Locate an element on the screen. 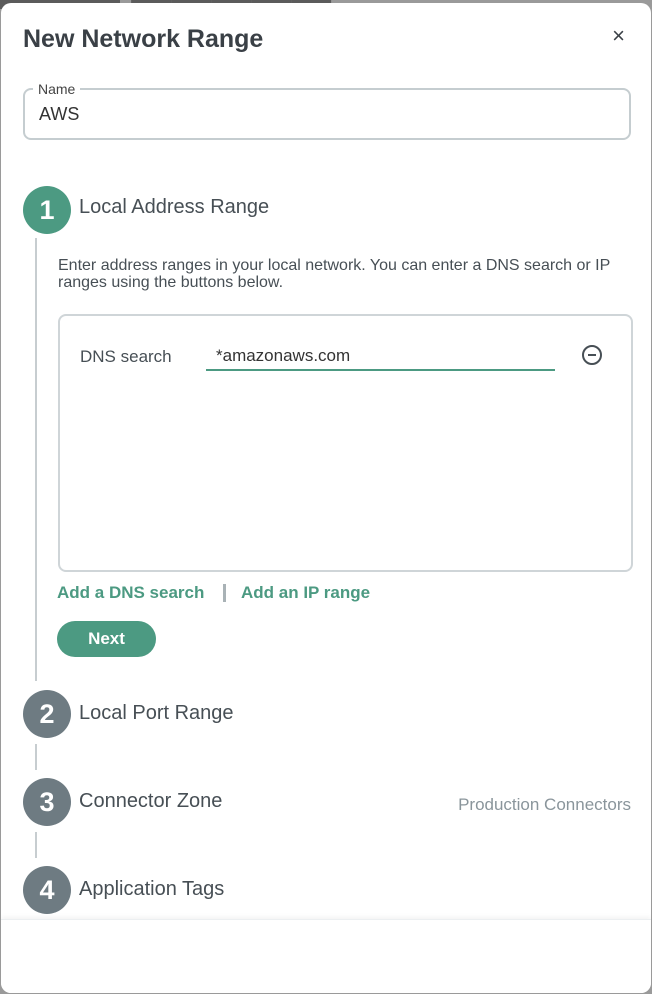  step-4-number-badge: 4 is located at coordinates (47, 890).